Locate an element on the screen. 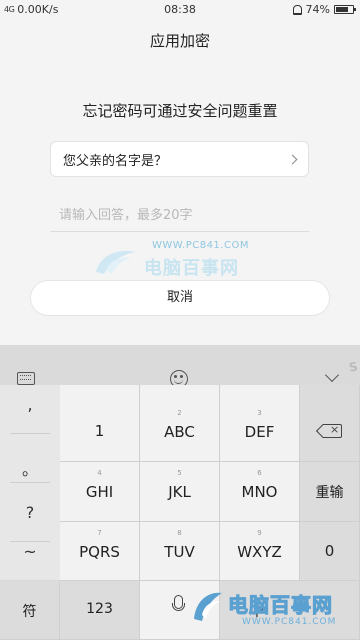  key-5: 5 JKL is located at coordinates (180, 492).